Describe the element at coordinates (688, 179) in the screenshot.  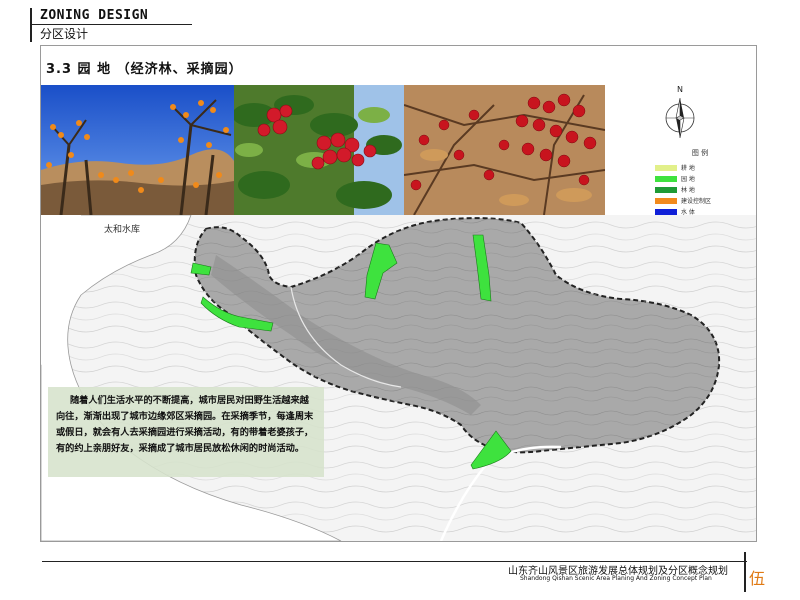
I see `legend-label: 园 地` at that location.